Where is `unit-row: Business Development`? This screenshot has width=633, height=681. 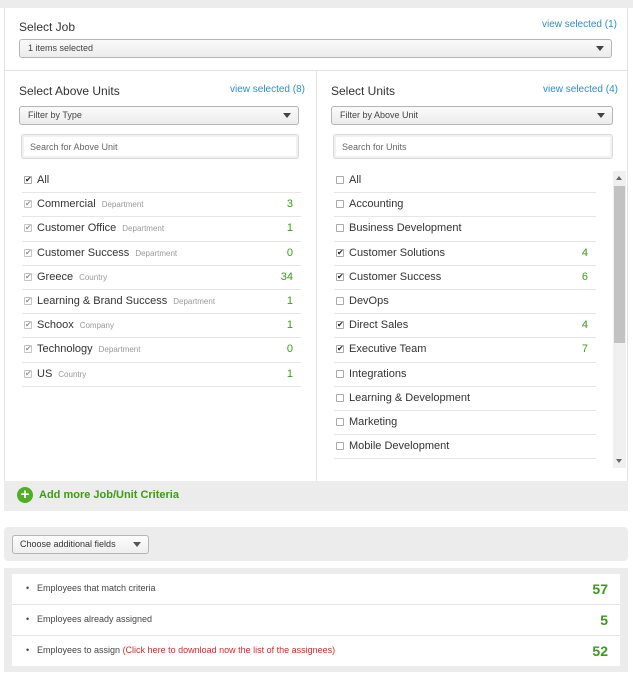 unit-row: Business Development is located at coordinates (465, 229).